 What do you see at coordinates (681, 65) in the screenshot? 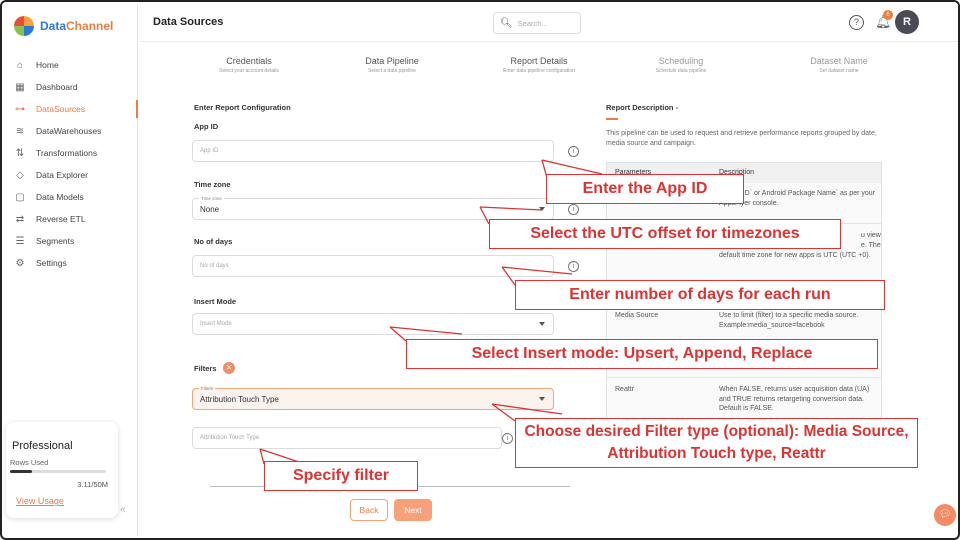
I see `step-scheduling: Scheduling Schedule data pipeline` at bounding box center [681, 65].